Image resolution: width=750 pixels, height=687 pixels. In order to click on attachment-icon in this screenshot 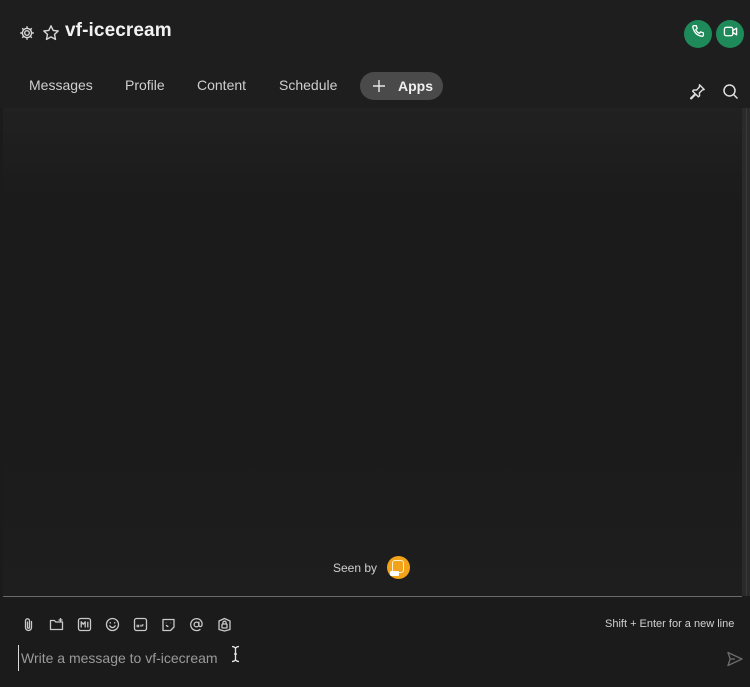, I will do `click(28, 624)`.